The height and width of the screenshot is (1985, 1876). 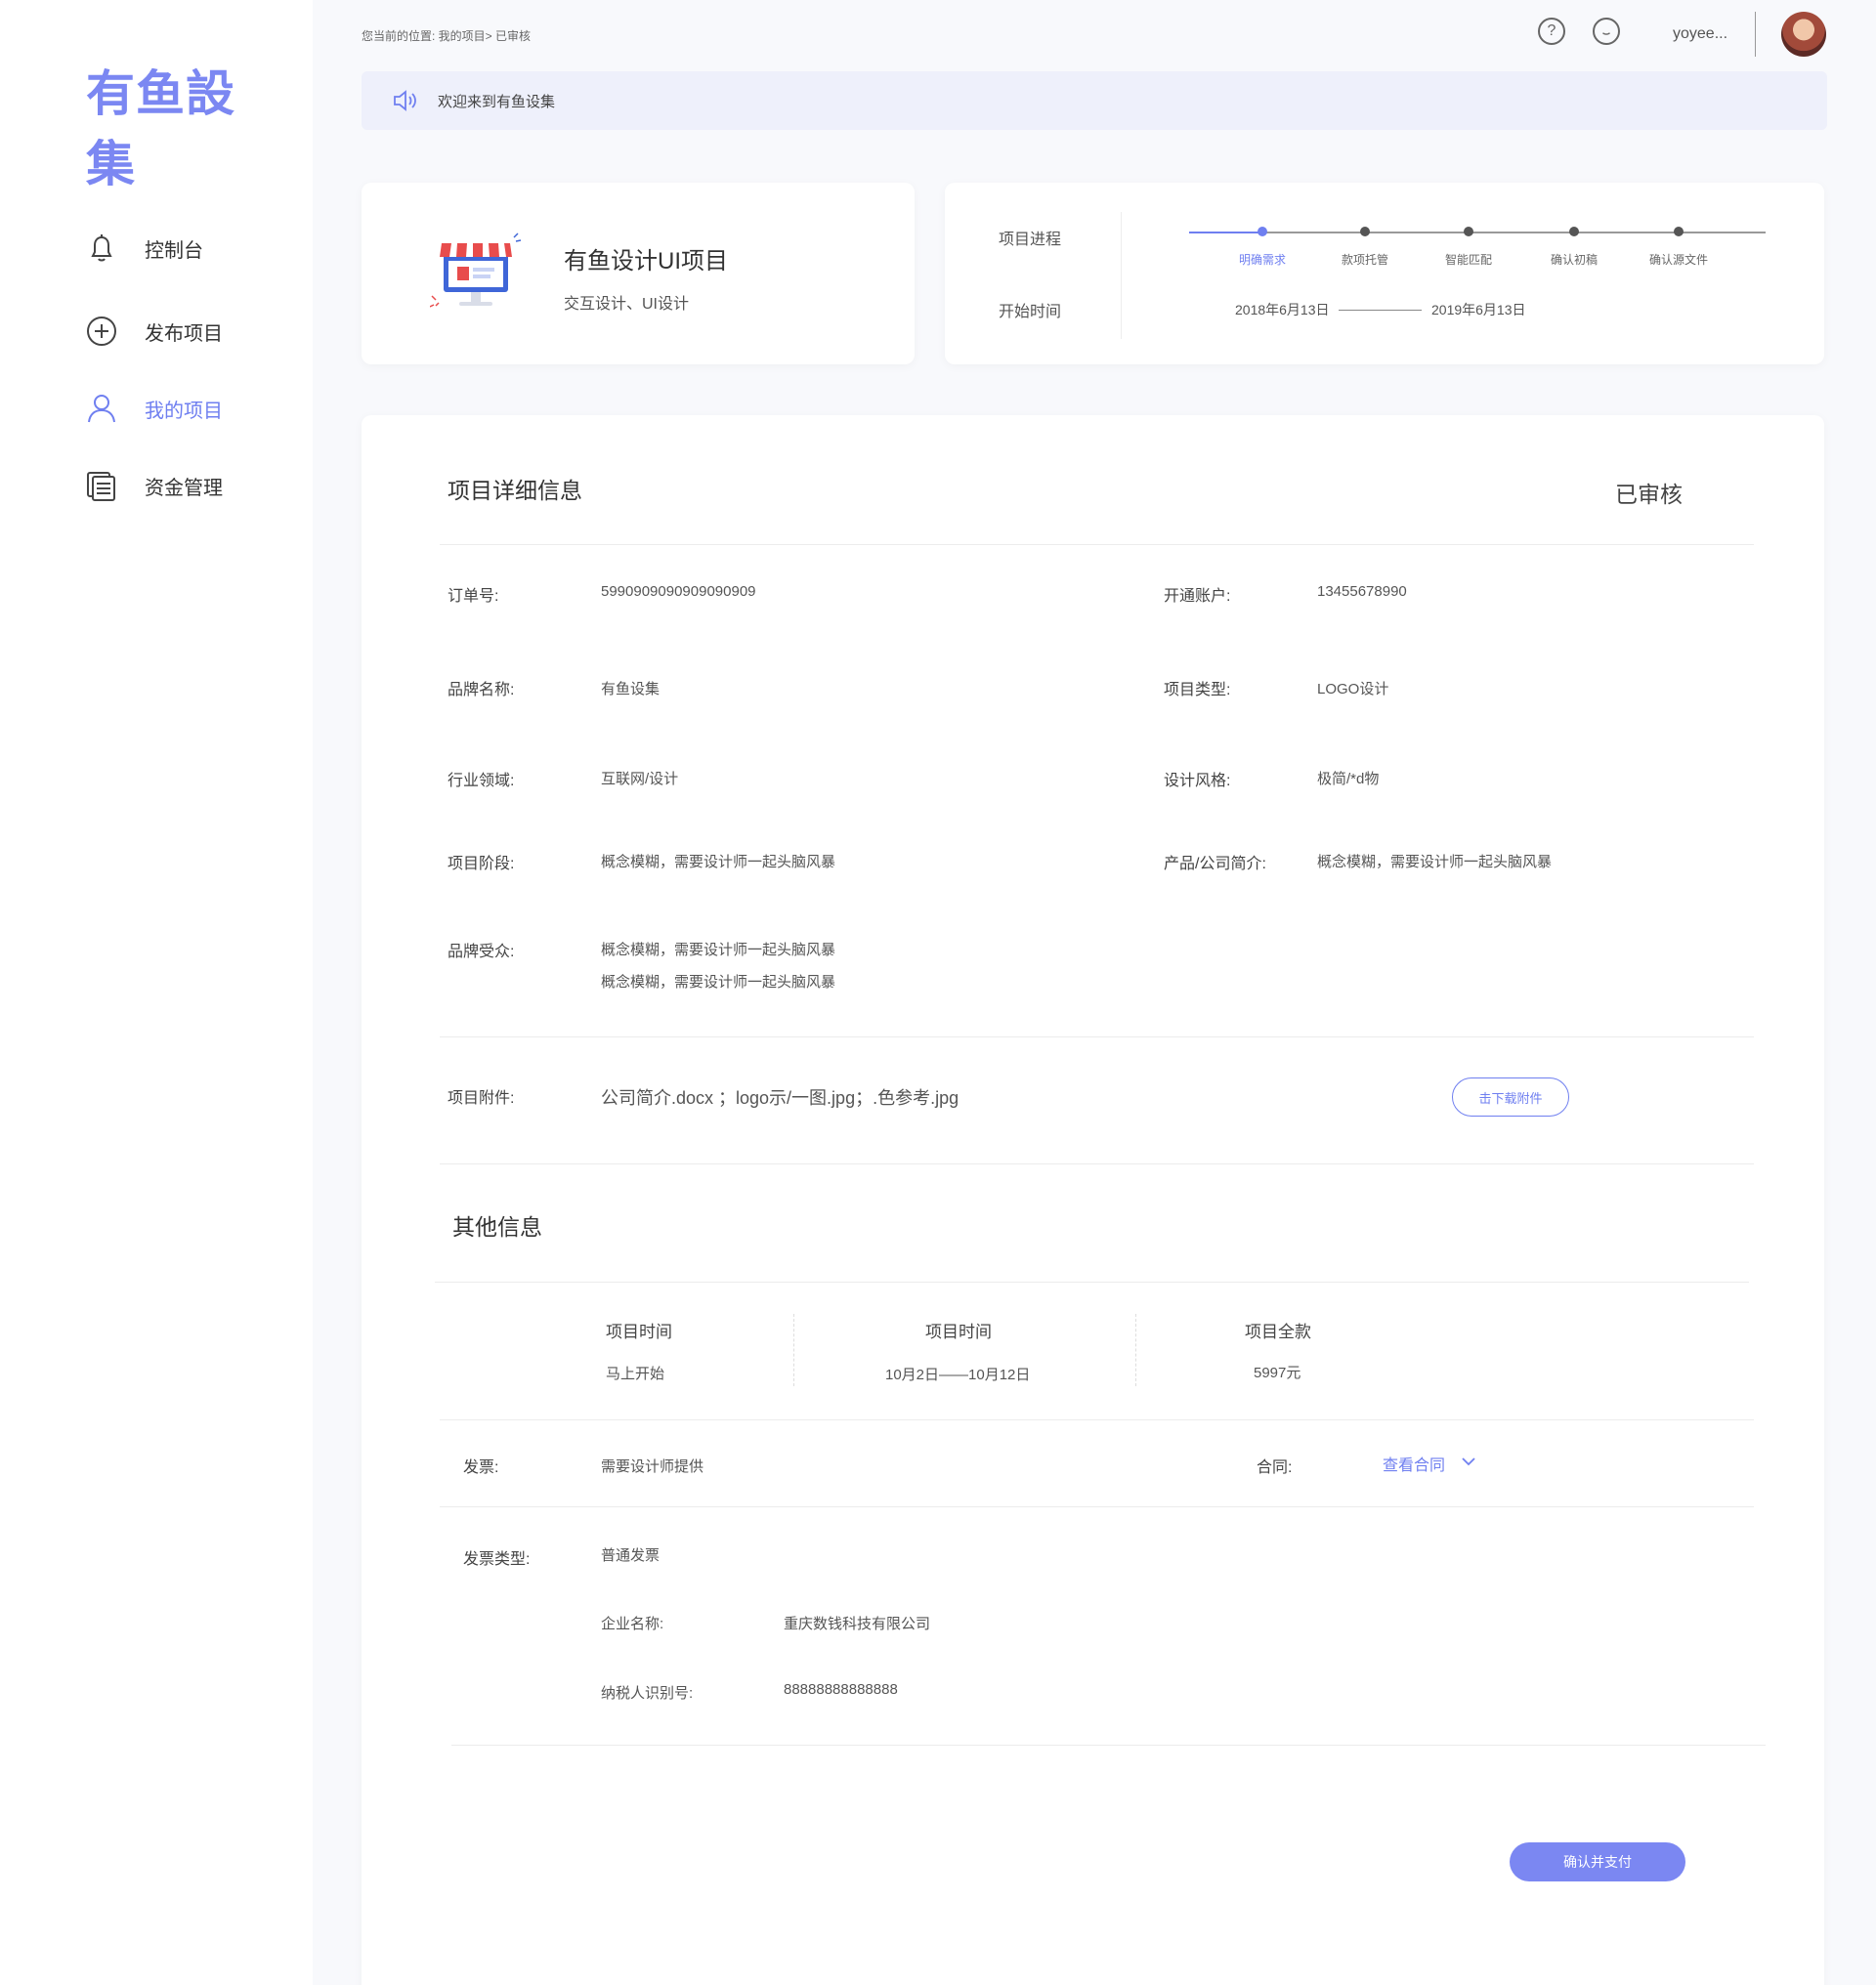 I want to click on industry-label: 行业领域:, so click(x=481, y=781).